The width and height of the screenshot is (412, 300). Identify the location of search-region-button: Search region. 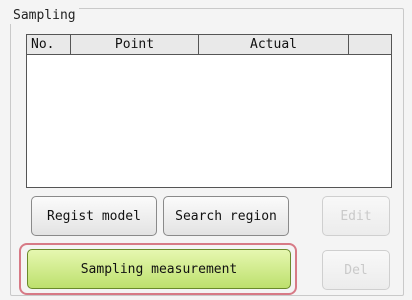
(226, 216).